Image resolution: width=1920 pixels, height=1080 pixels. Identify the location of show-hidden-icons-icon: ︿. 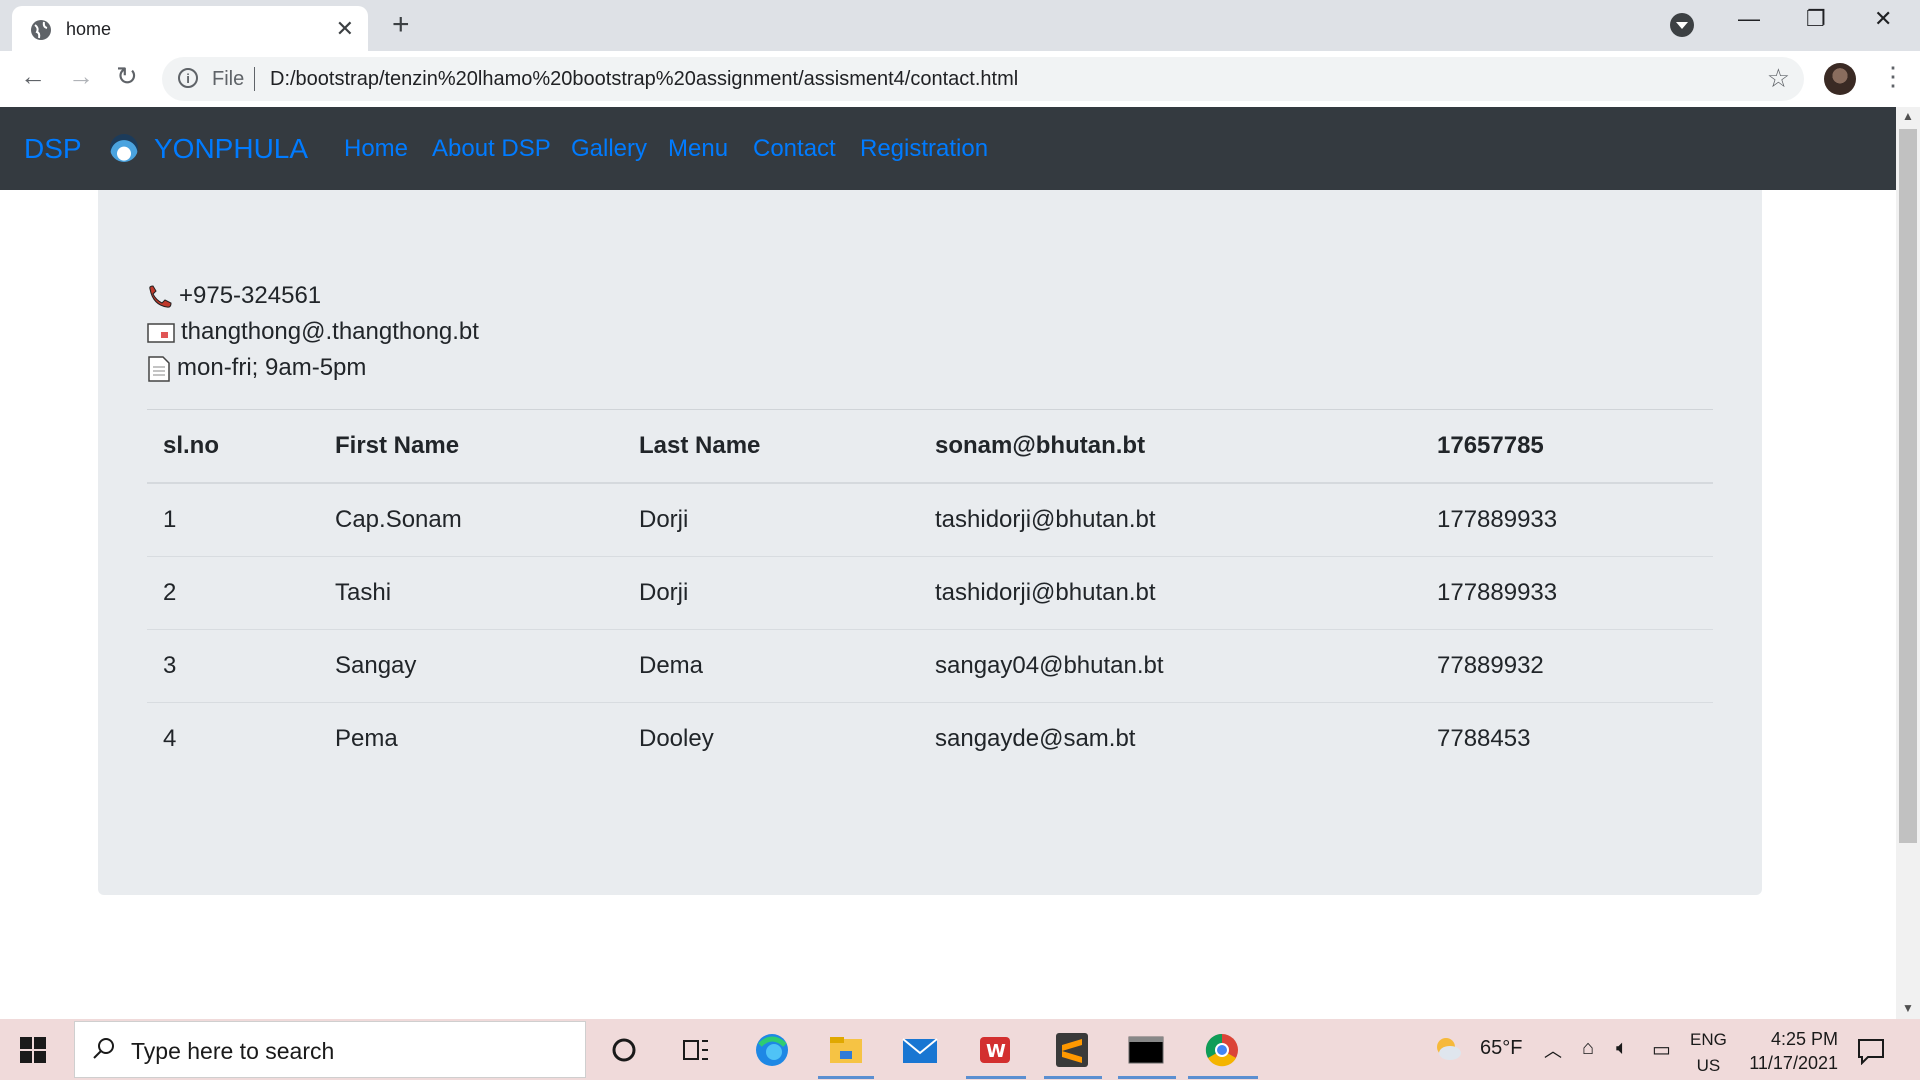
(1553, 1050).